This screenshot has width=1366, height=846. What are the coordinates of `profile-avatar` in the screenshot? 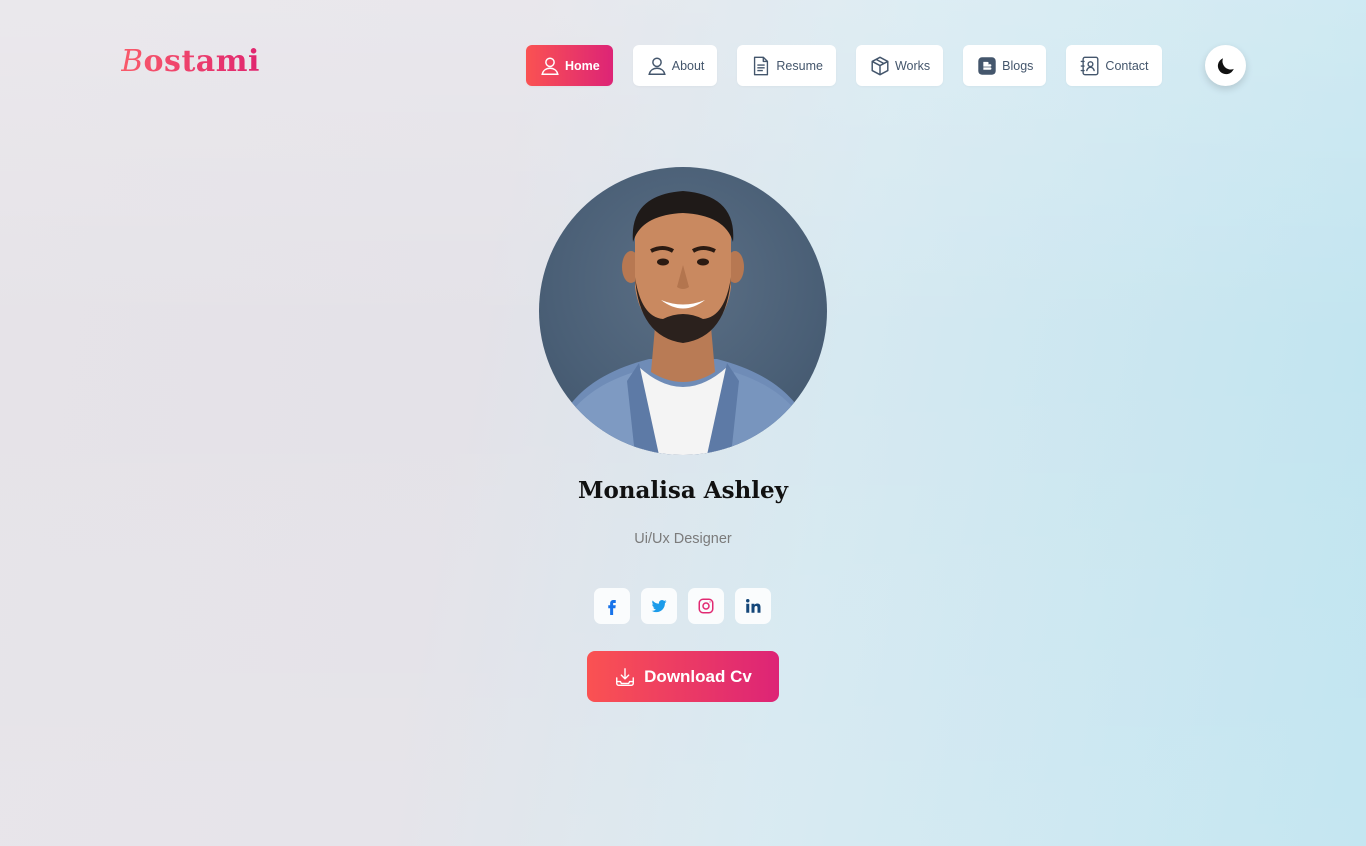 It's located at (683, 311).